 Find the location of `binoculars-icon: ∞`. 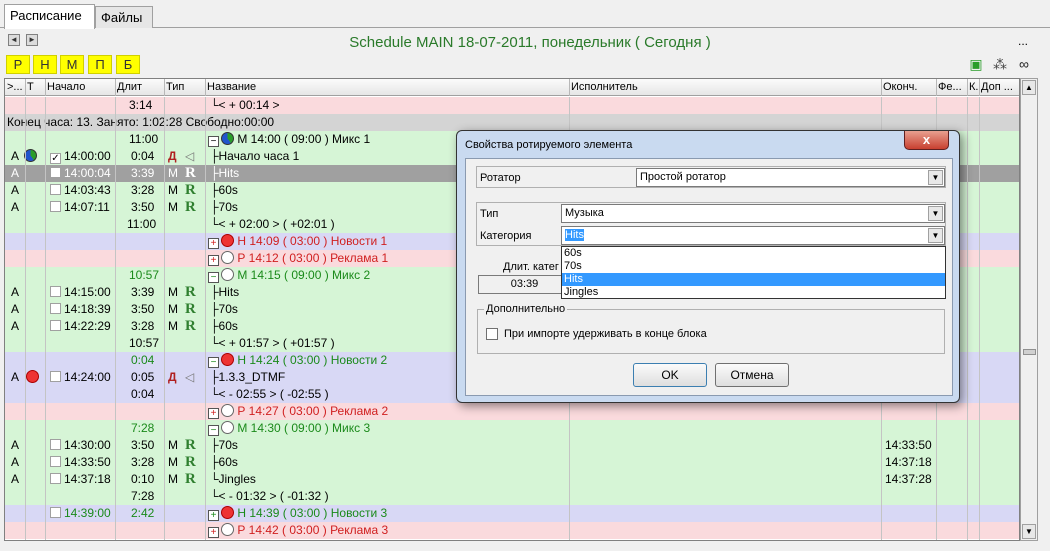

binoculars-icon: ∞ is located at coordinates (1024, 64).